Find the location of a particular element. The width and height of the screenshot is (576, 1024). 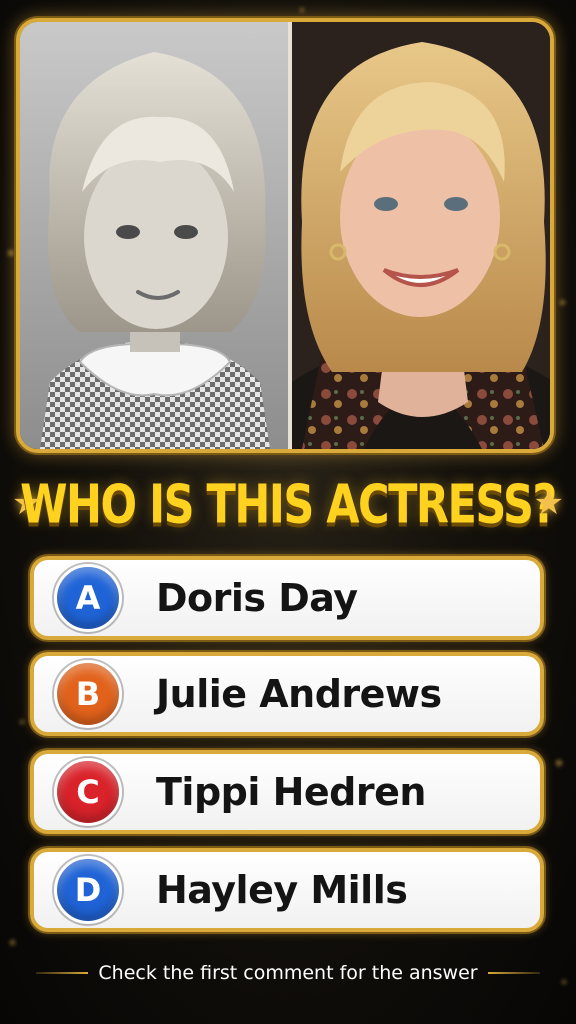

answer-option-c: C Tippi Hedren is located at coordinates (287, 792).